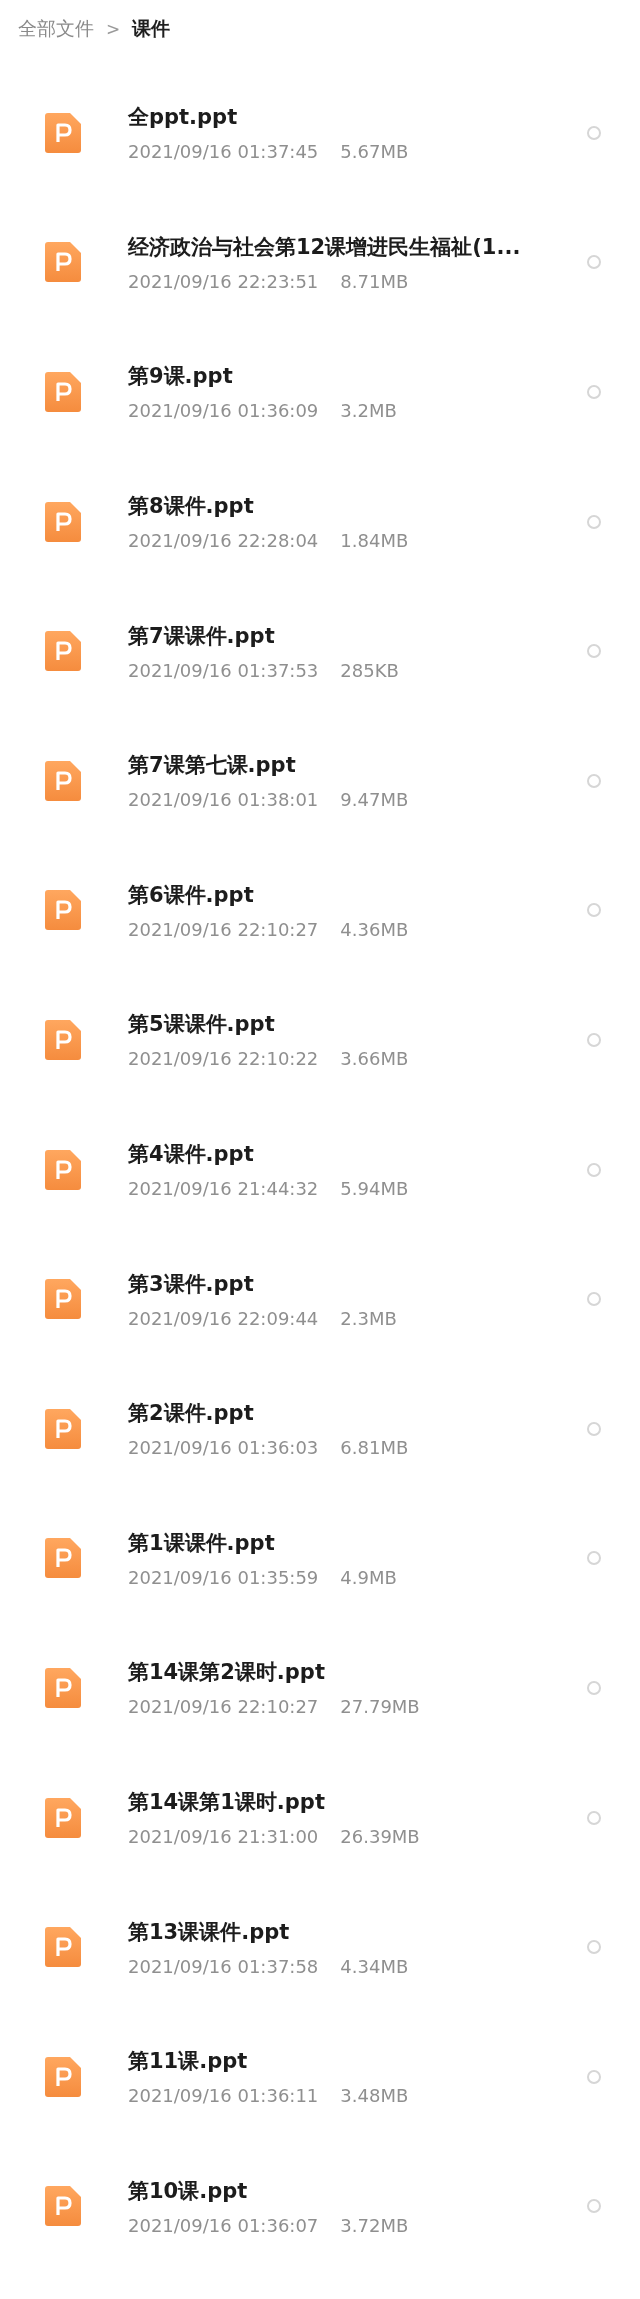 The width and height of the screenshot is (640, 2299). I want to click on breadcrumb-link: 全部文件, so click(56, 29).